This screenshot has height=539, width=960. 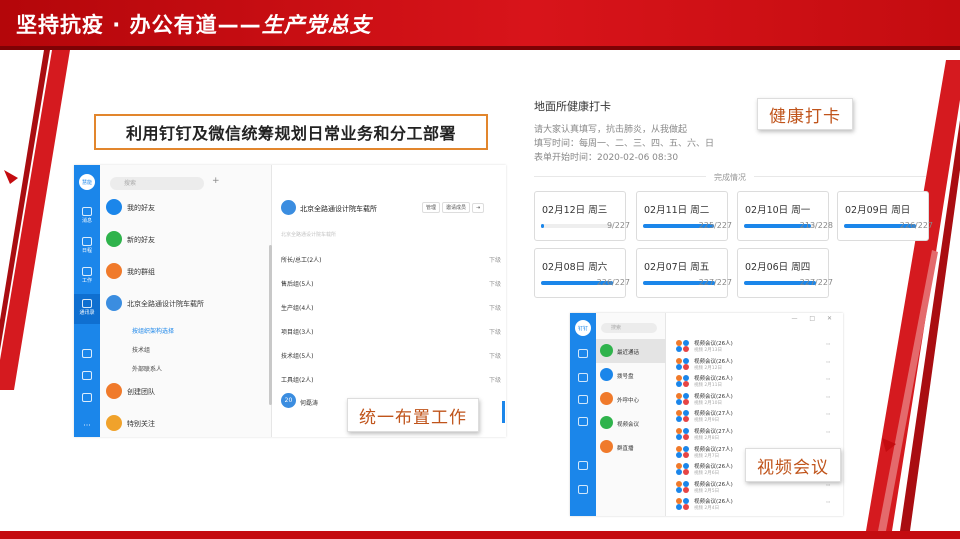 What do you see at coordinates (35, 220) in the screenshot?
I see `left-red-stripe` at bounding box center [35, 220].